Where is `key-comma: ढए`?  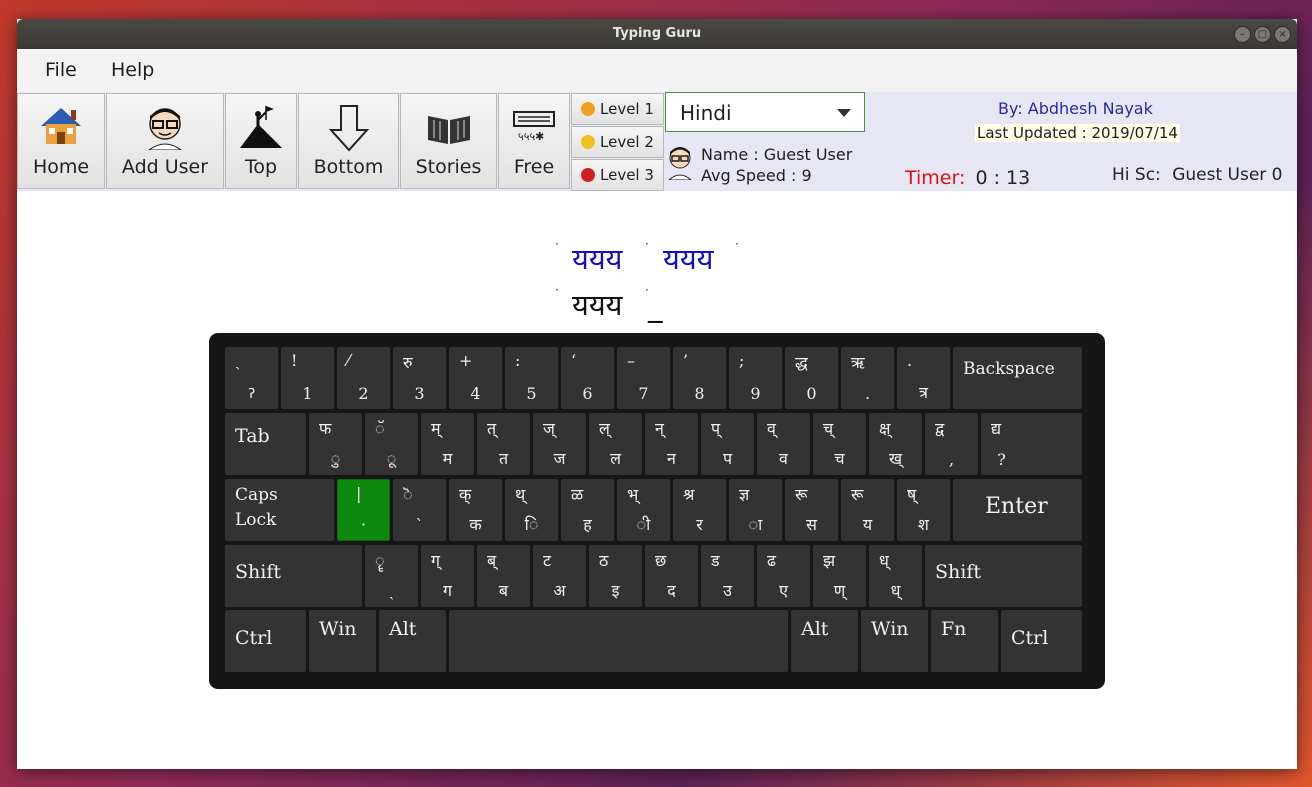
key-comma: ढए is located at coordinates (783, 576).